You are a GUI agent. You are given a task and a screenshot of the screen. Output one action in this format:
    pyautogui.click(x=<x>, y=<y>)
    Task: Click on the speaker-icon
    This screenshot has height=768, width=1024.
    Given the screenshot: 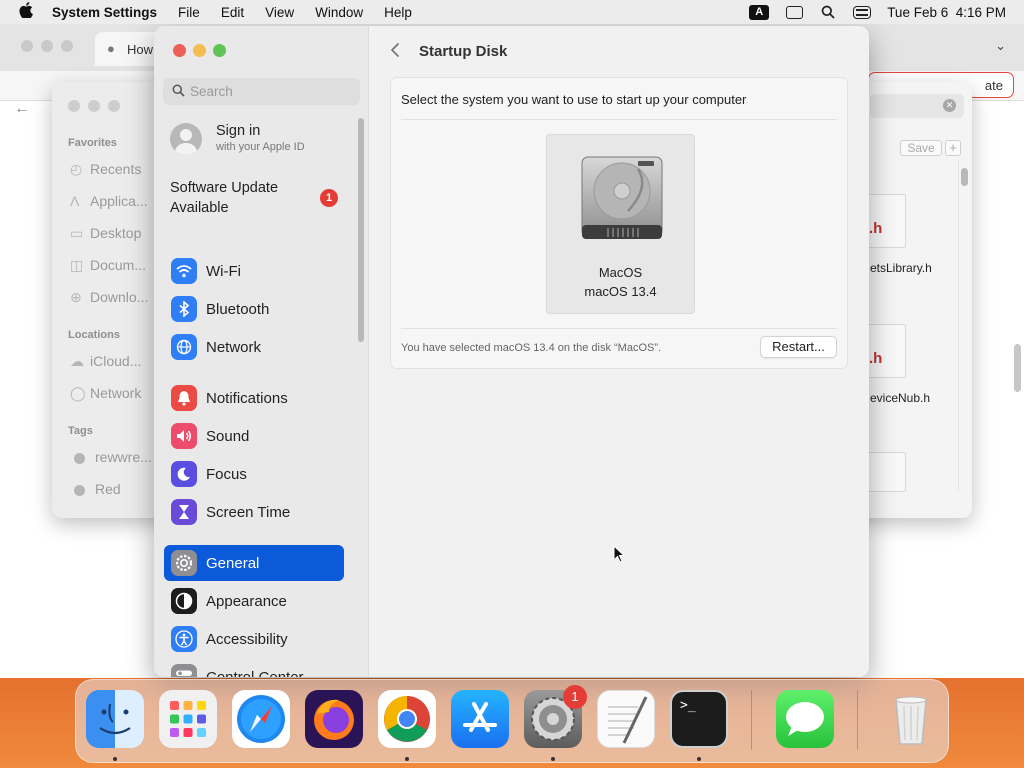 What is the action you would take?
    pyautogui.click(x=184, y=436)
    